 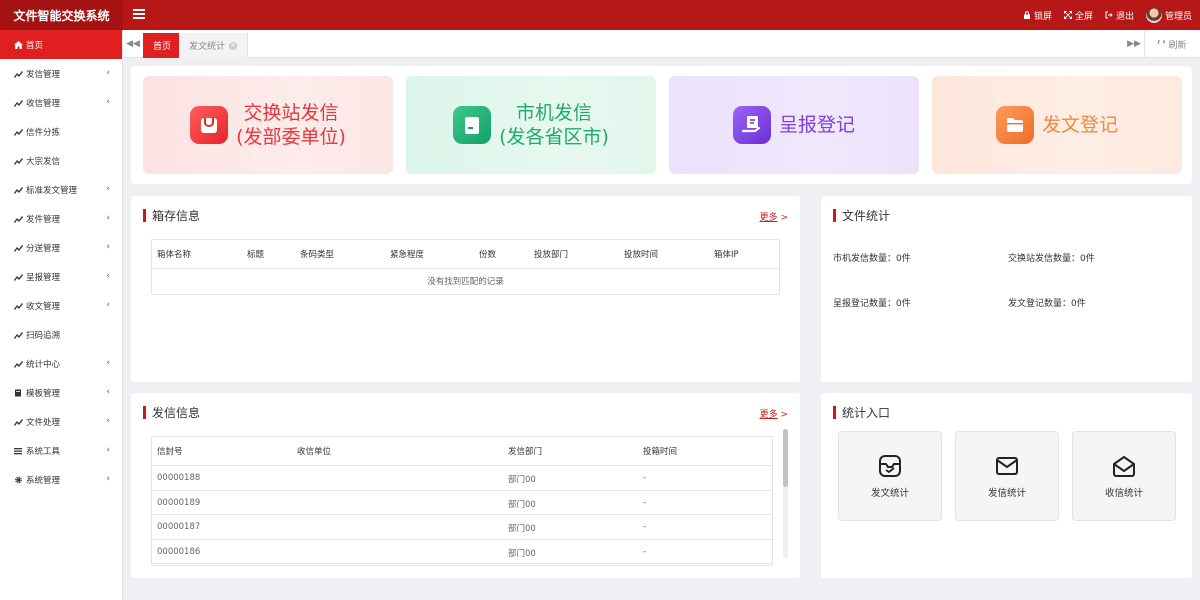 What do you see at coordinates (43, 364) in the screenshot?
I see `sidebar-item-label: 统计中心` at bounding box center [43, 364].